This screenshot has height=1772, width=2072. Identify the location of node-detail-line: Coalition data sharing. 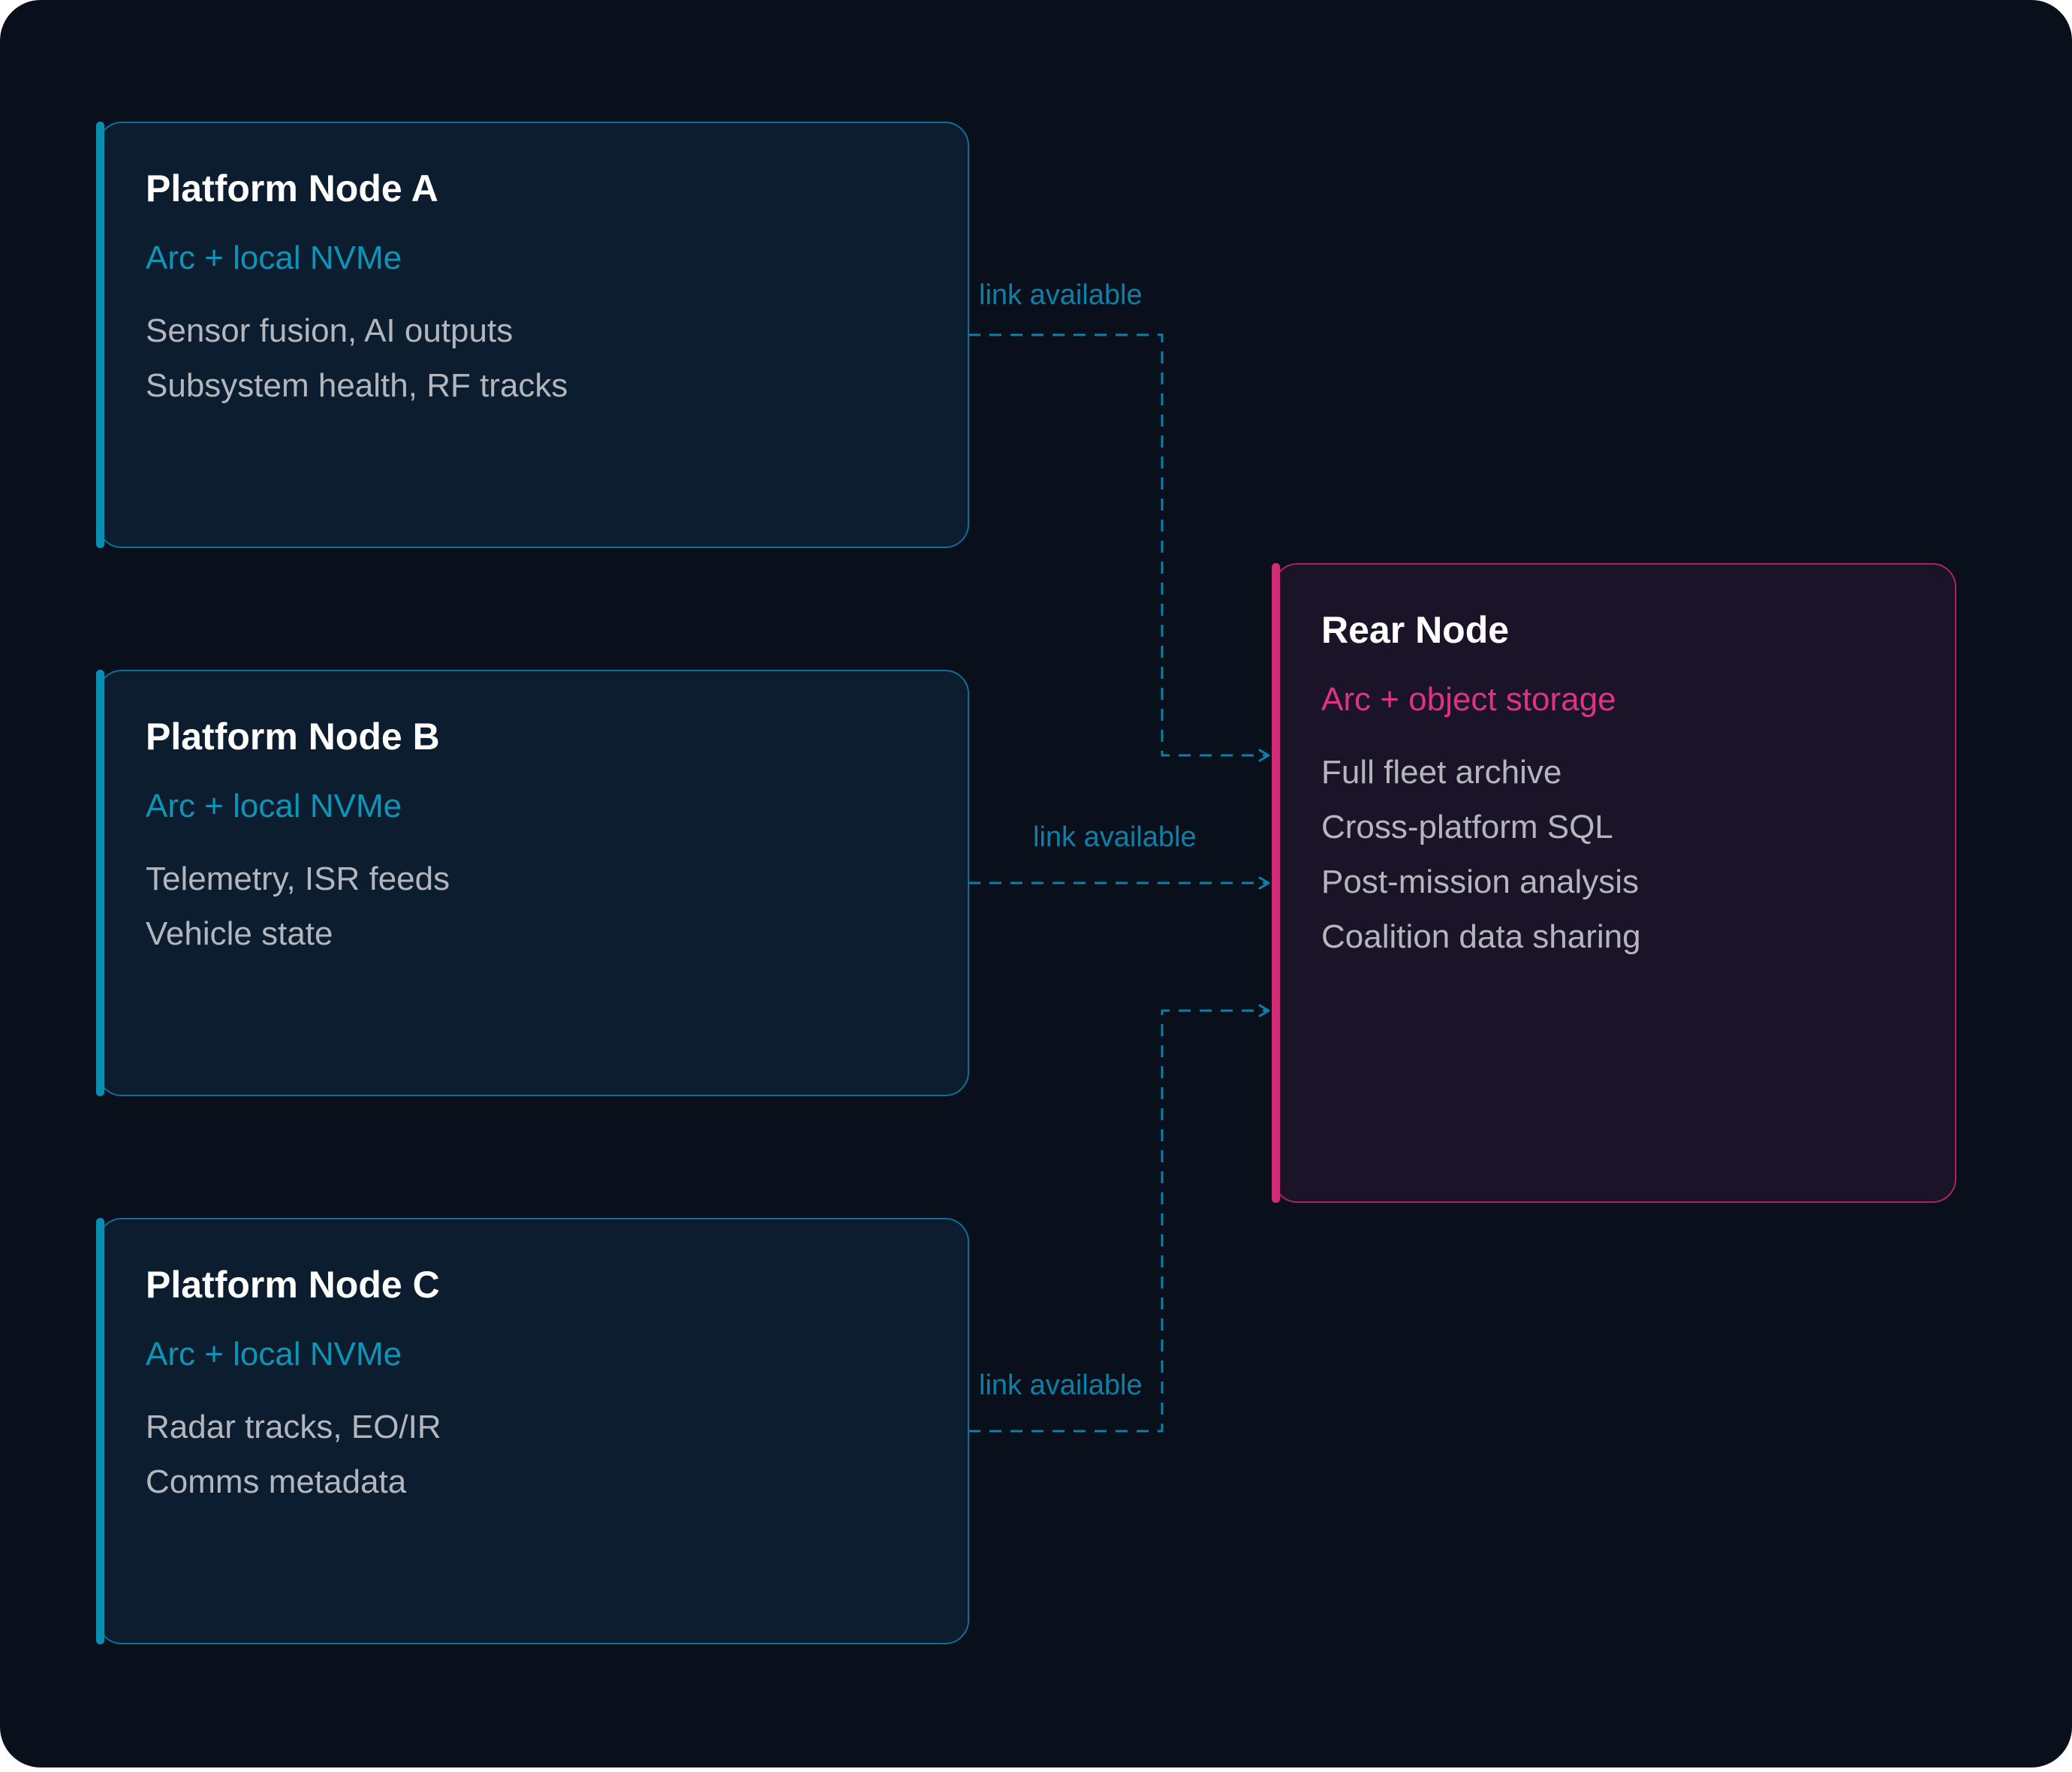
(1481, 937).